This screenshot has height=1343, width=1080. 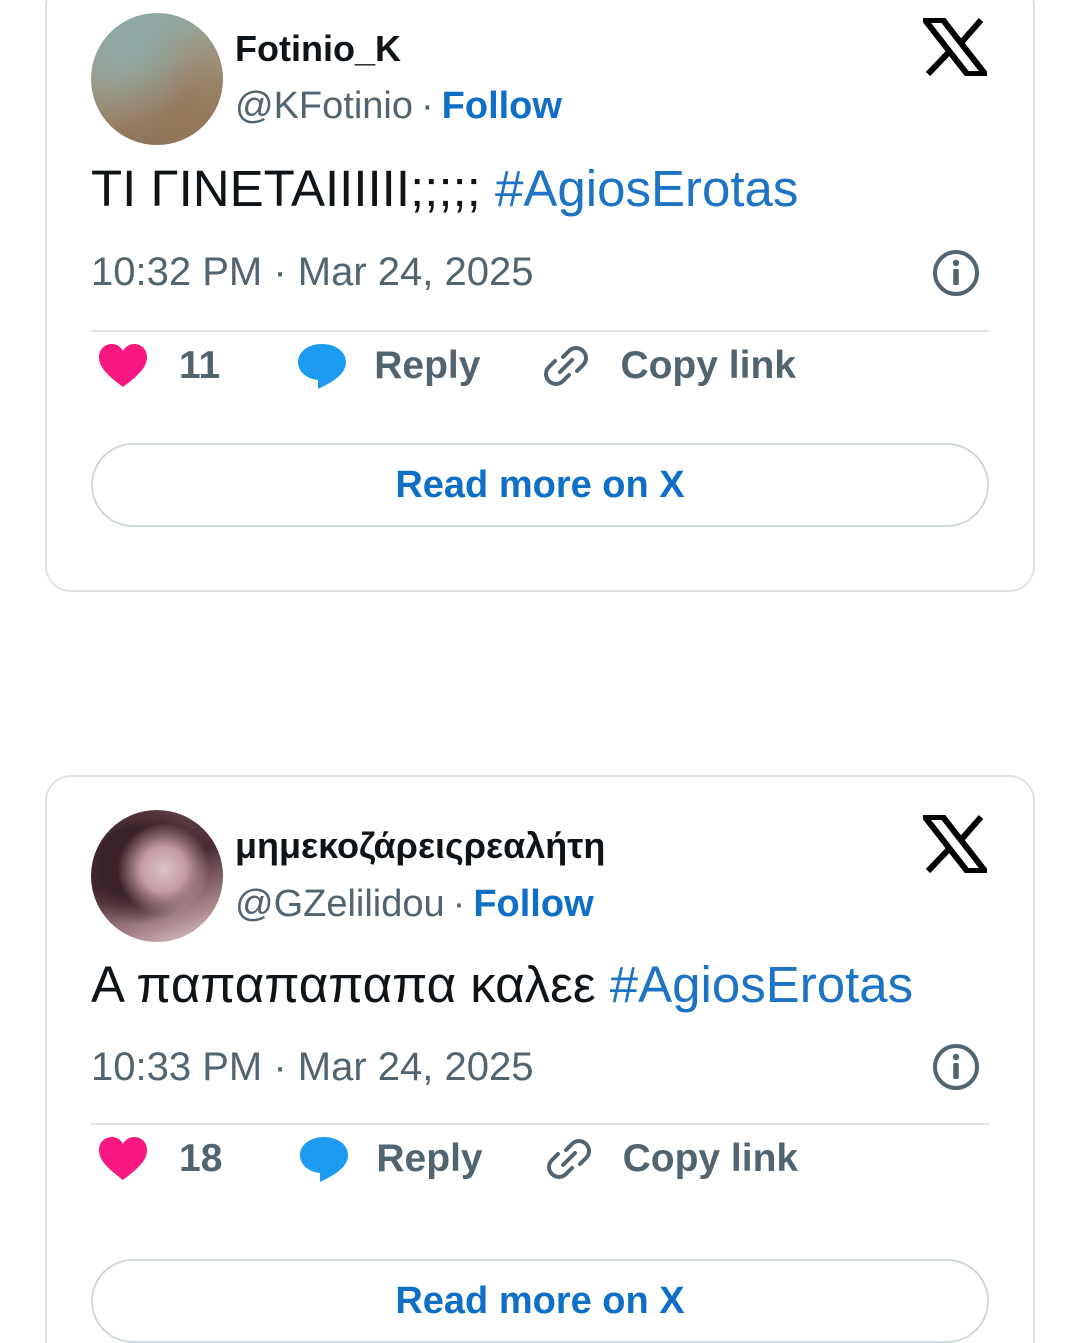 I want to click on display-name: μημεκοζάρειςρεαλήτη, so click(x=420, y=846).